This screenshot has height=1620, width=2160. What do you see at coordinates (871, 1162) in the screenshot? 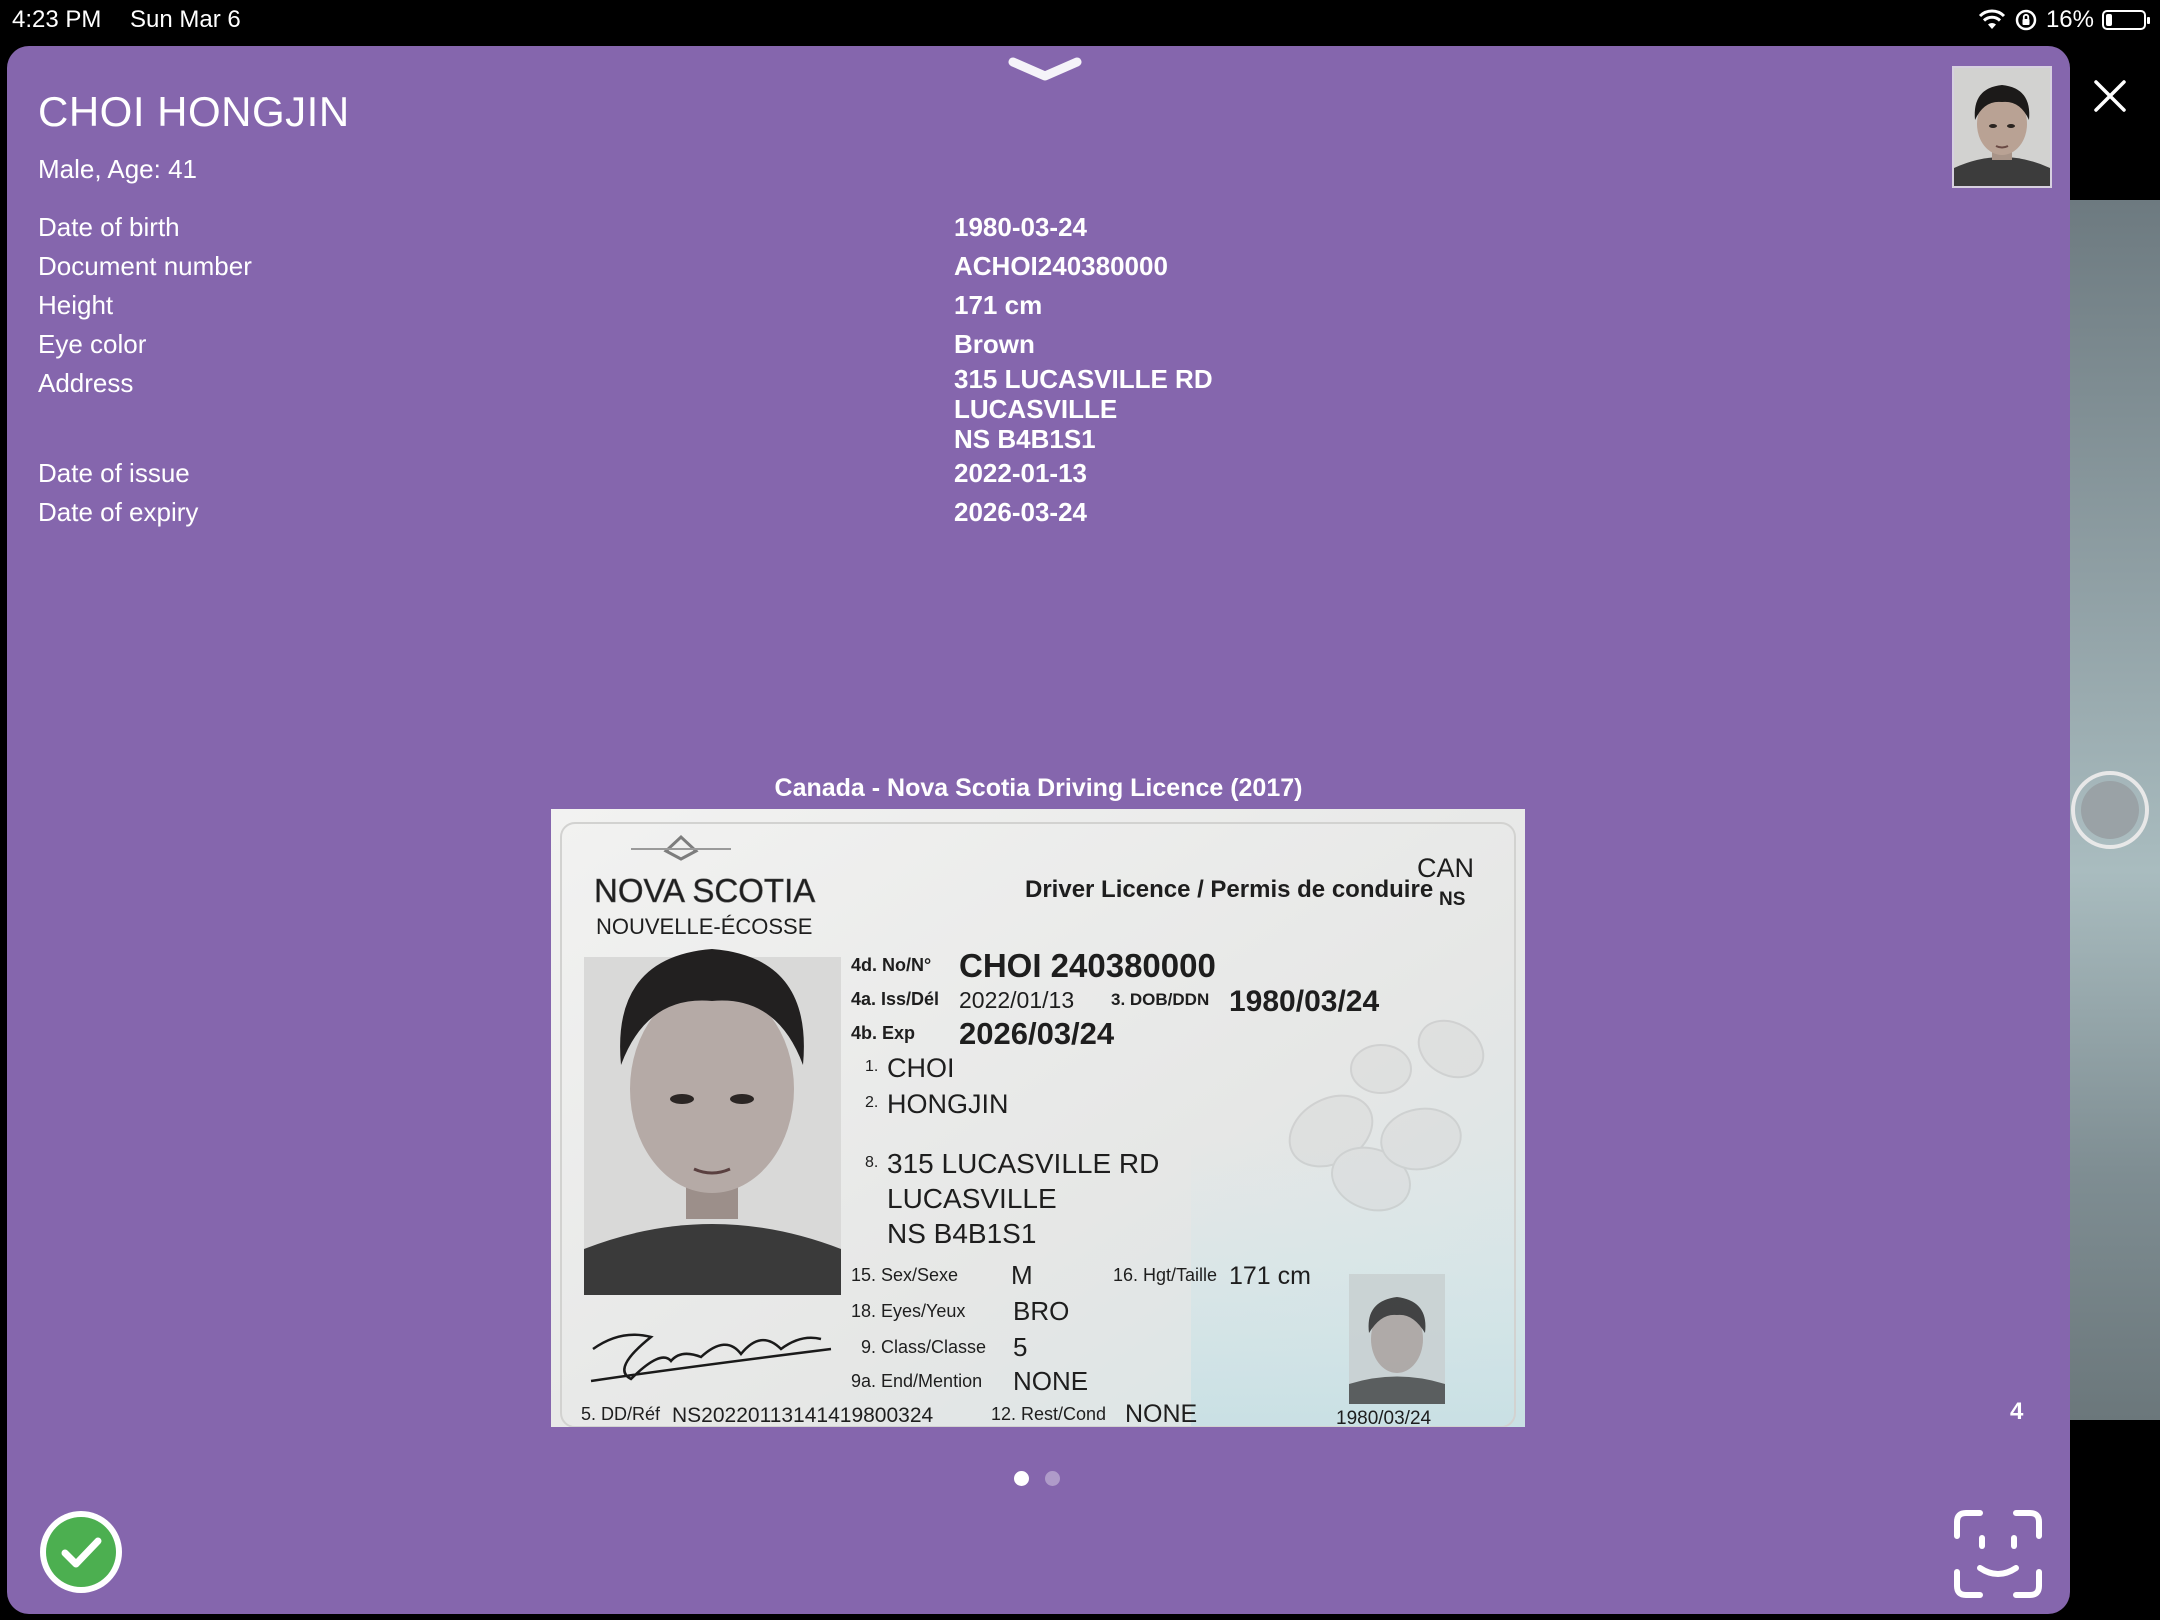
I see `license-f8-label: 8.` at bounding box center [871, 1162].